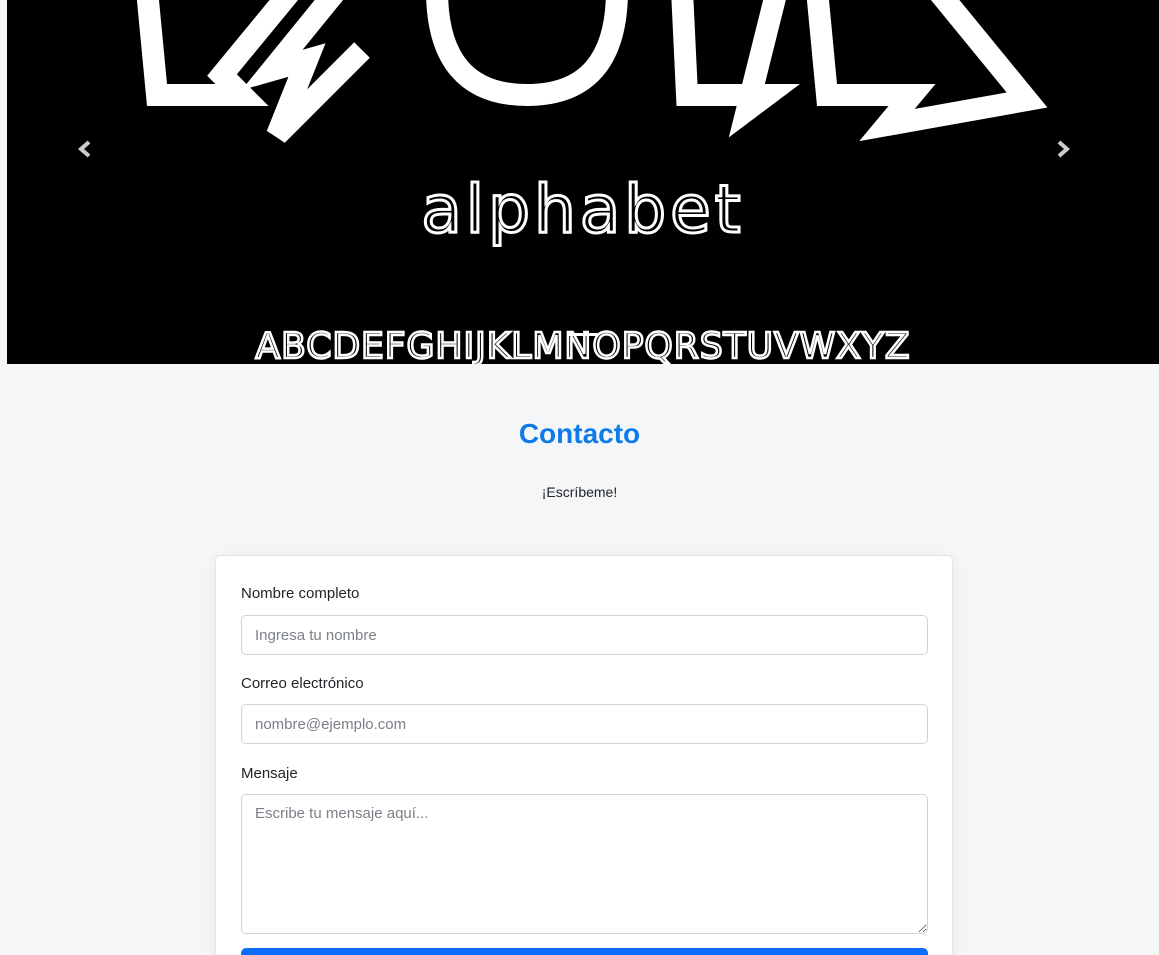  What do you see at coordinates (84, 149) in the screenshot?
I see `chevron-left-icon` at bounding box center [84, 149].